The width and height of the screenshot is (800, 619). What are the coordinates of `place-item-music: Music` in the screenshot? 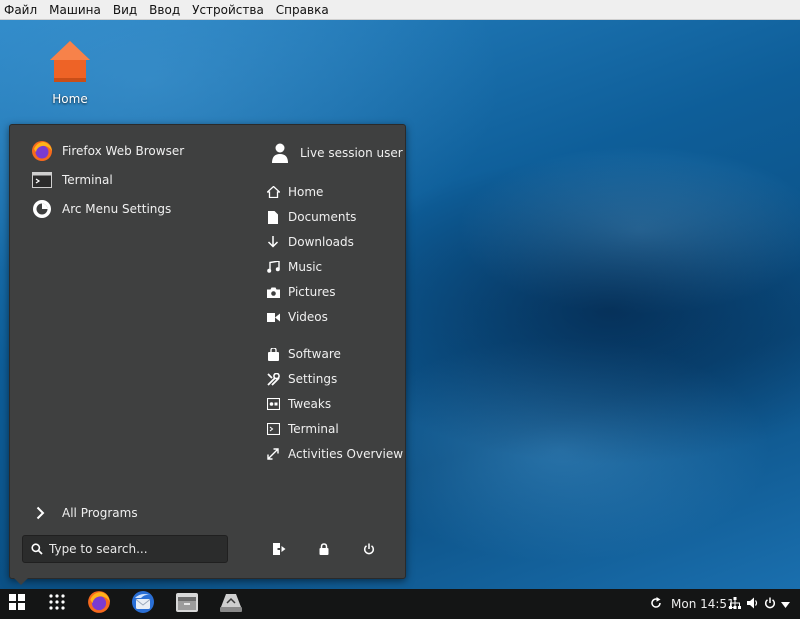 It's located at (294, 267).